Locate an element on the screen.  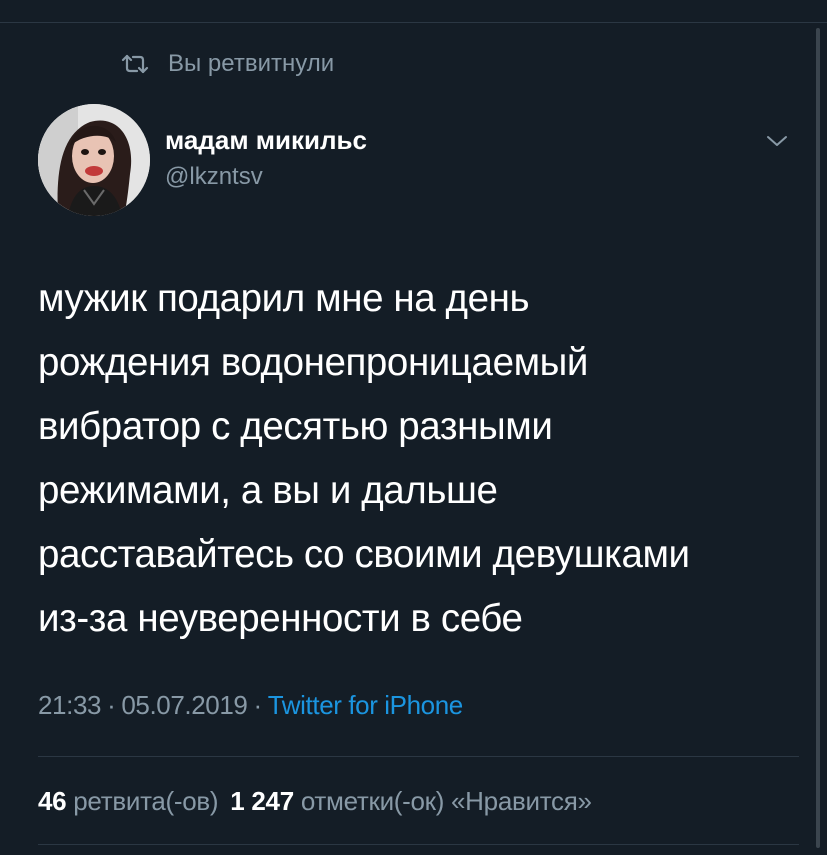
author-display-name: мадам микильс is located at coordinates (266, 140).